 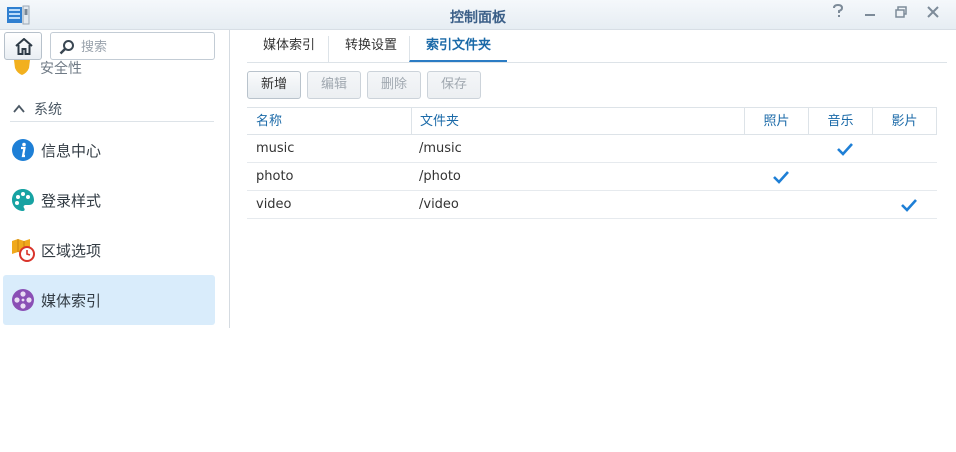 What do you see at coordinates (71, 201) in the screenshot?
I see `sidebar-item-label: 登录样式` at bounding box center [71, 201].